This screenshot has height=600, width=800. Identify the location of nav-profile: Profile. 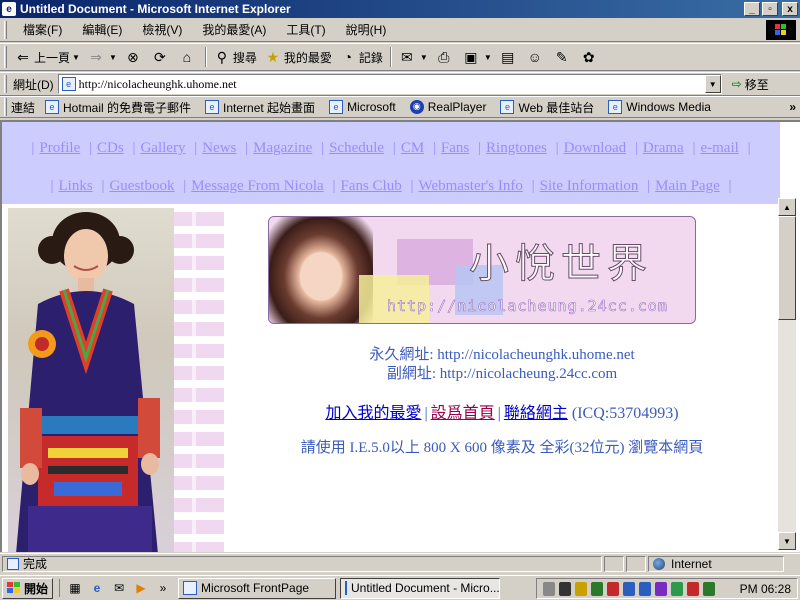
(59, 148).